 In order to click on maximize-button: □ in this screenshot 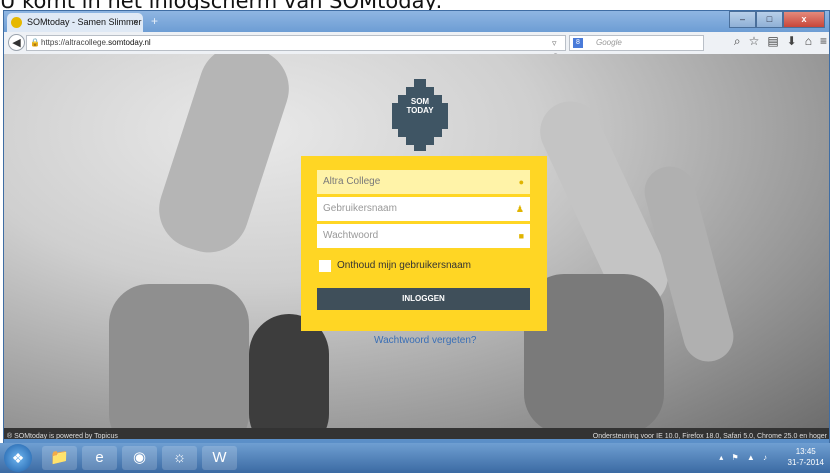, I will do `click(769, 19)`.